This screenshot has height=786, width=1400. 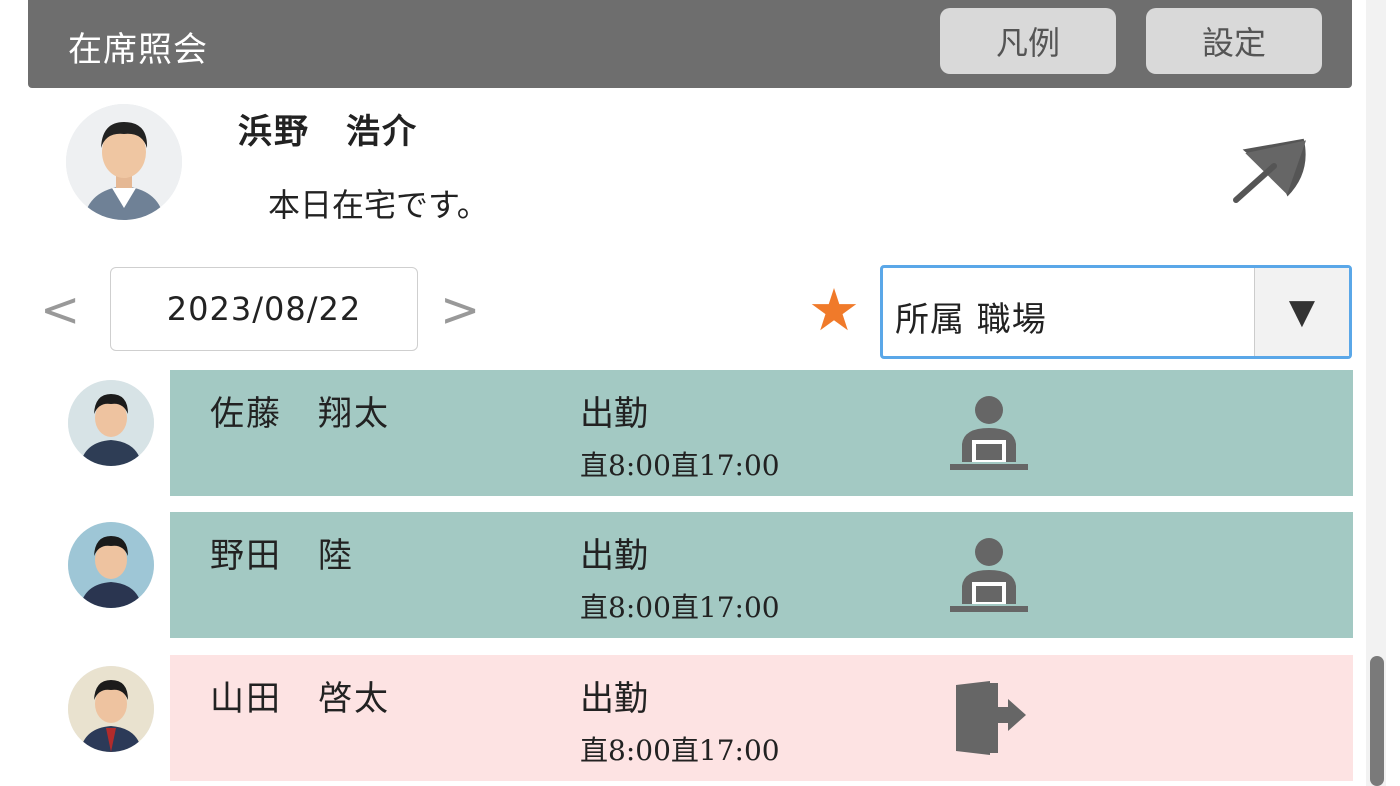 I want to click on star-icon: ★, so click(x=834, y=310).